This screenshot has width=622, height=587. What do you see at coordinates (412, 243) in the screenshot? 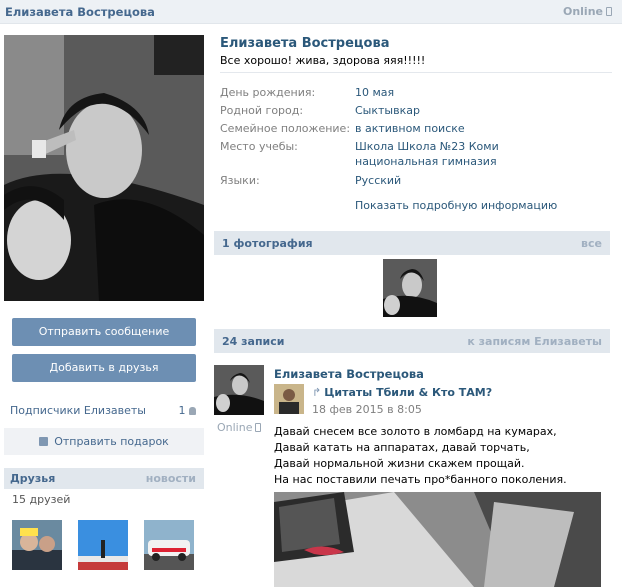
I see `photos-header: 1 фотография все` at bounding box center [412, 243].